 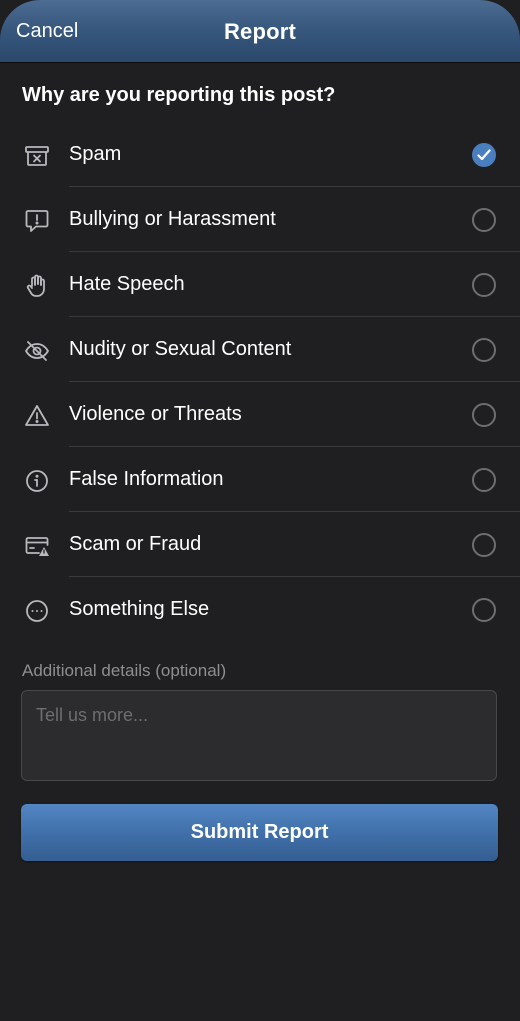 What do you see at coordinates (260, 414) in the screenshot?
I see `option-violence: Violence or Threats` at bounding box center [260, 414].